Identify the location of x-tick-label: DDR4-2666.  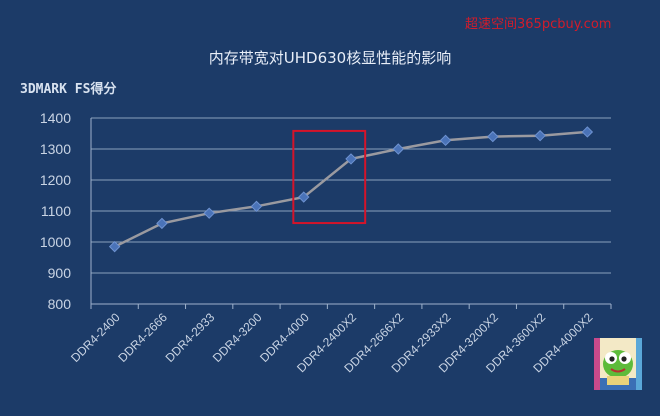
(142, 337).